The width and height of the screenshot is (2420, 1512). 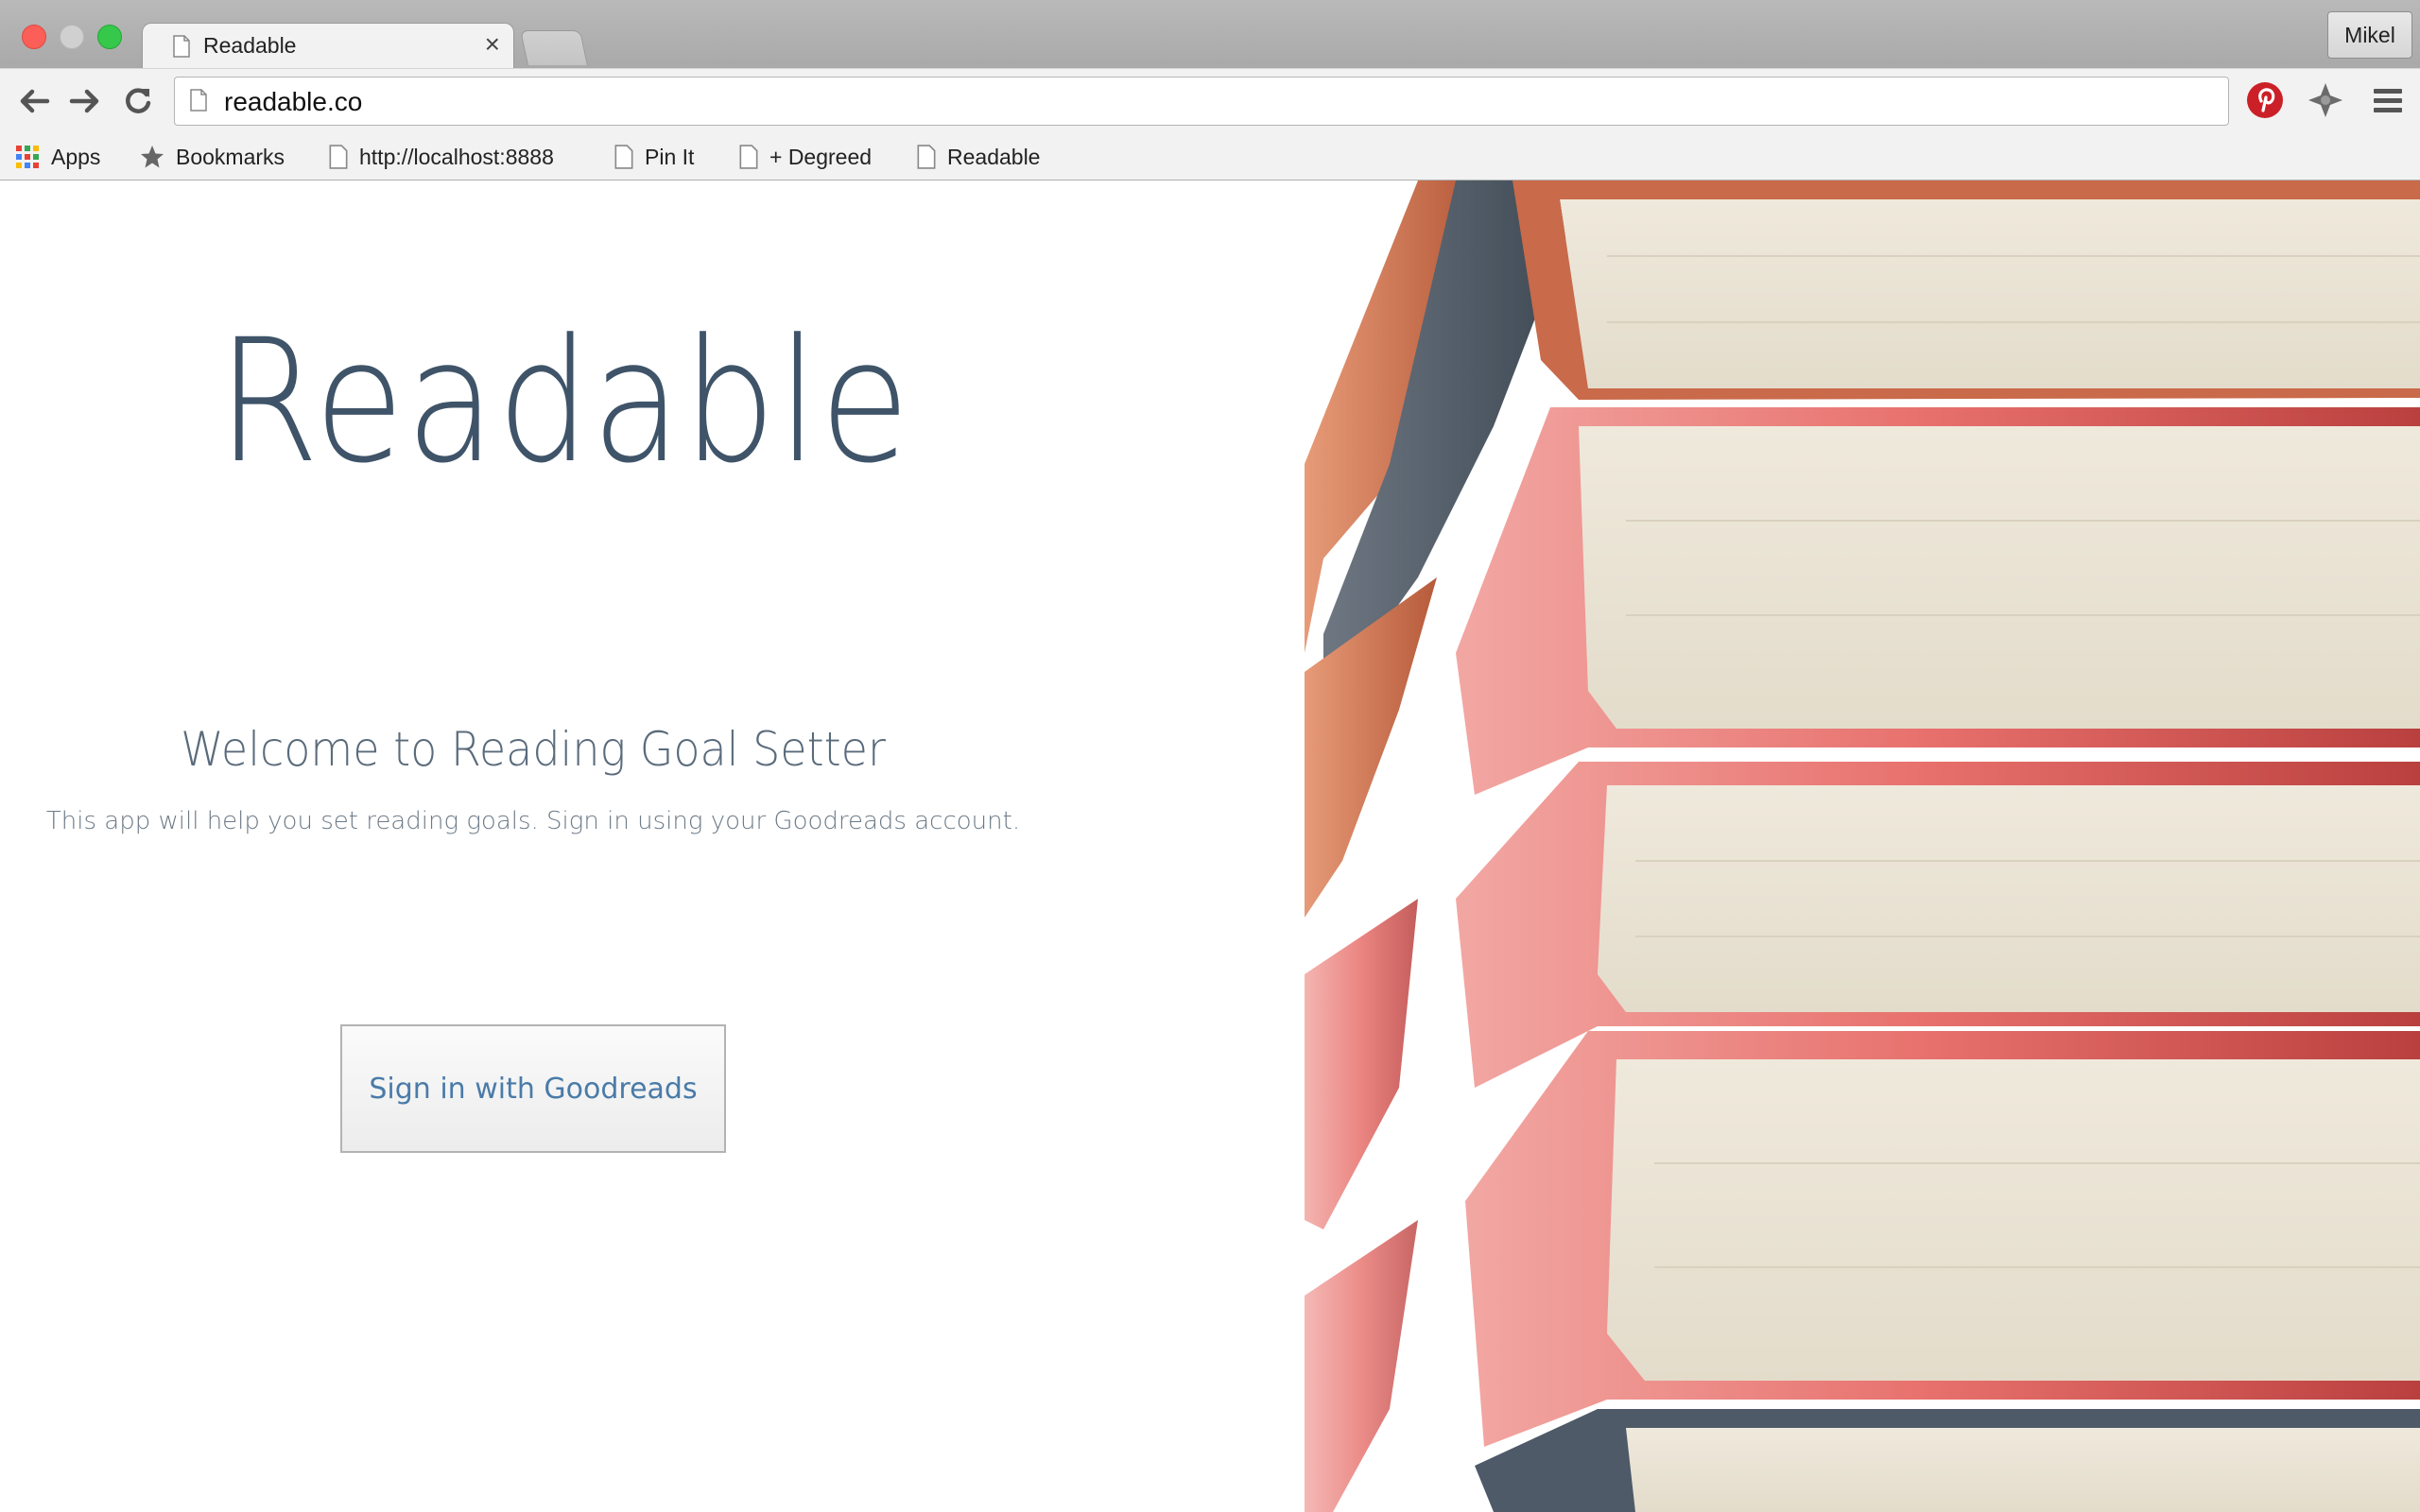 I want to click on welcome-heading: Welcome to Reading Goal Setter, so click(x=533, y=749).